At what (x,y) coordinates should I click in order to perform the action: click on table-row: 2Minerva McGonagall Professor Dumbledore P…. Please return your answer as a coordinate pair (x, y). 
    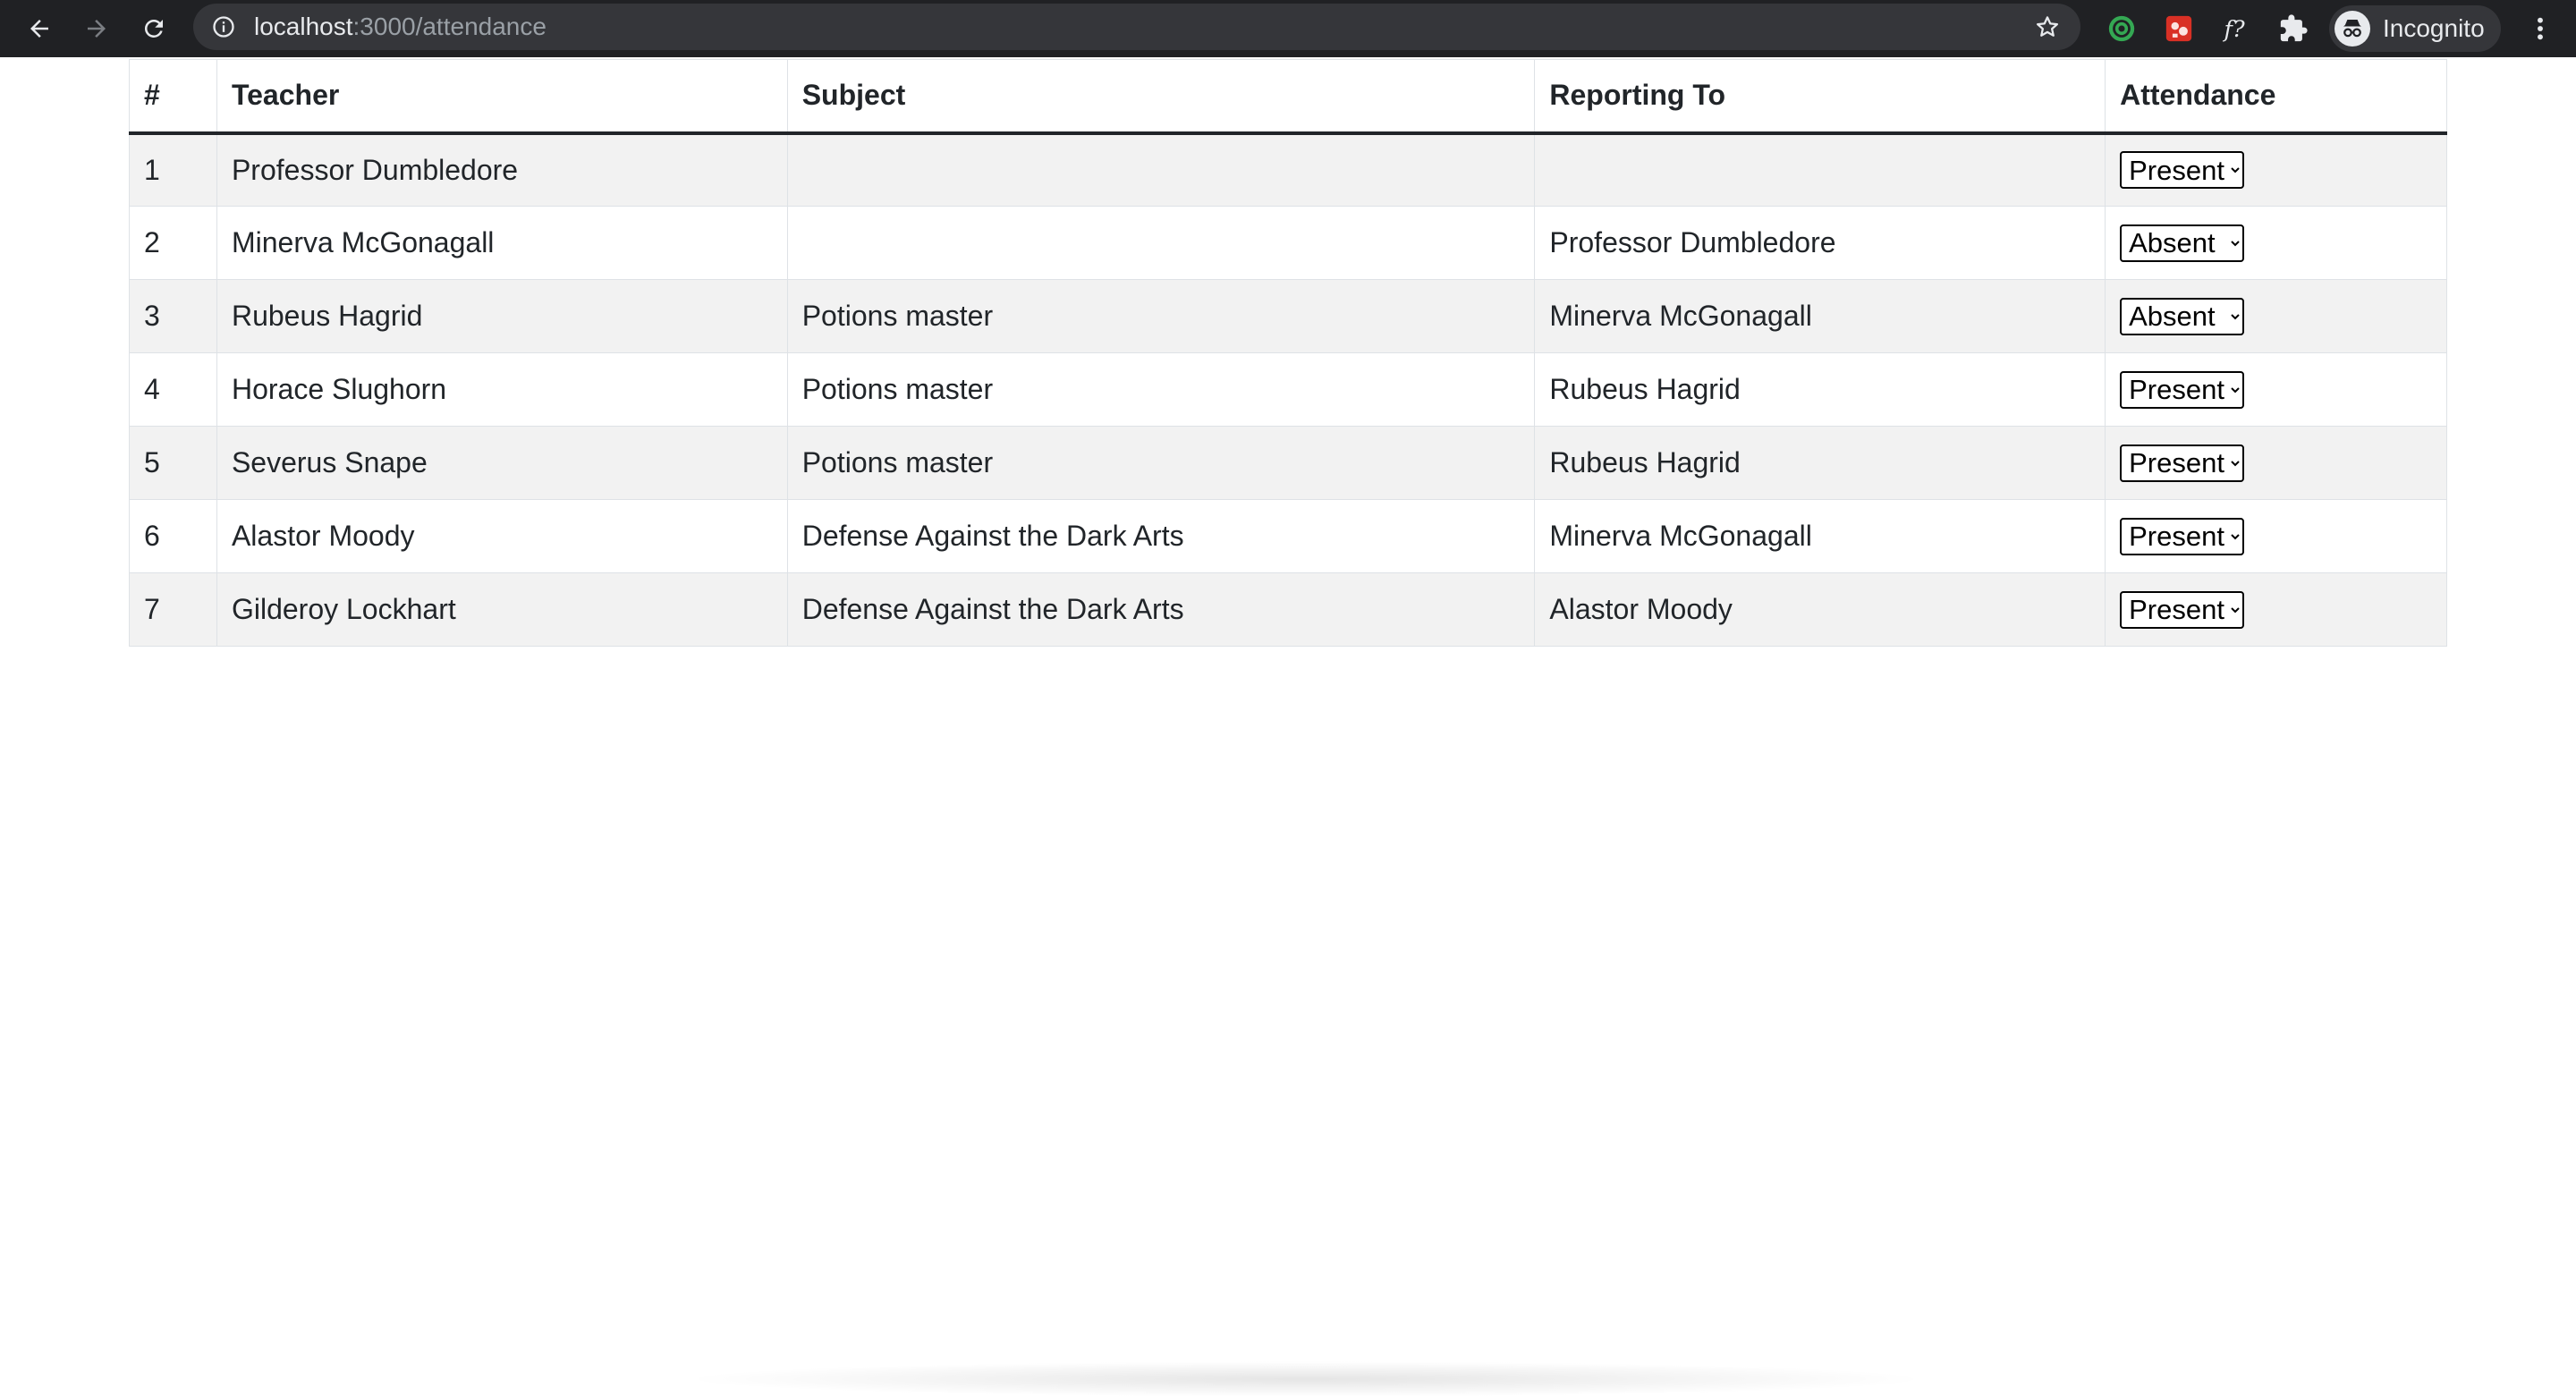
    Looking at the image, I should click on (1288, 243).